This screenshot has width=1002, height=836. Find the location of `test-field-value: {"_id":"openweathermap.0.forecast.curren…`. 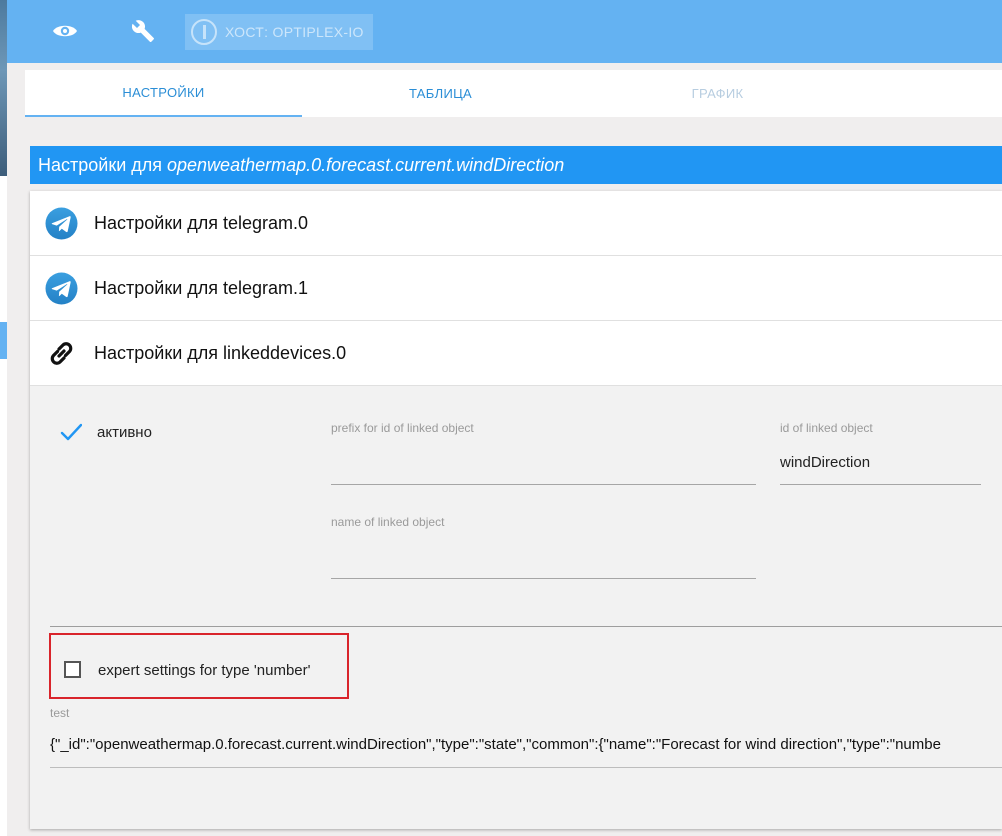

test-field-value: {"_id":"openweathermap.0.forecast.curren… is located at coordinates (526, 744).